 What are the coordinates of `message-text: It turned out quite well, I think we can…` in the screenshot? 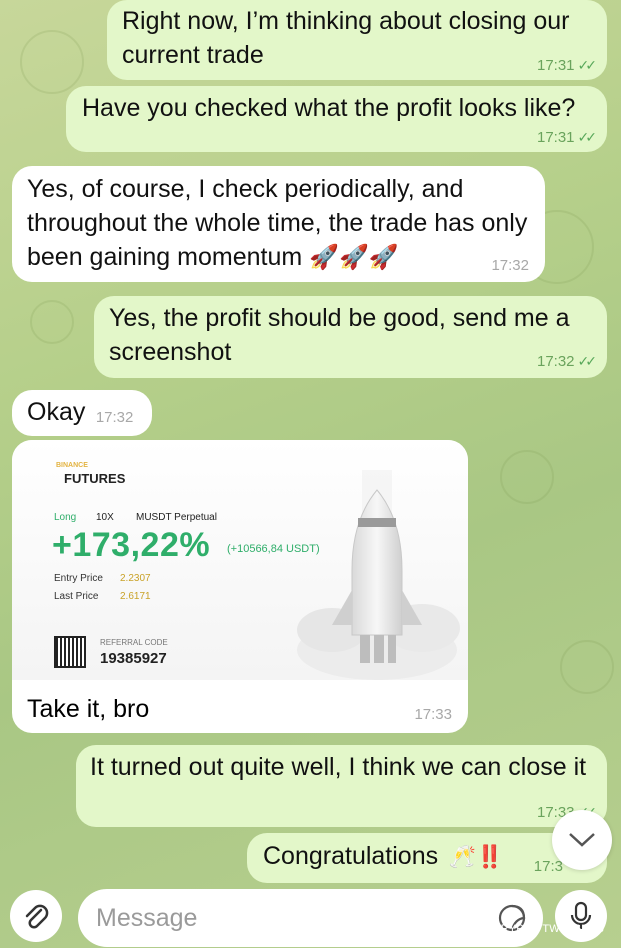 It's located at (338, 767).